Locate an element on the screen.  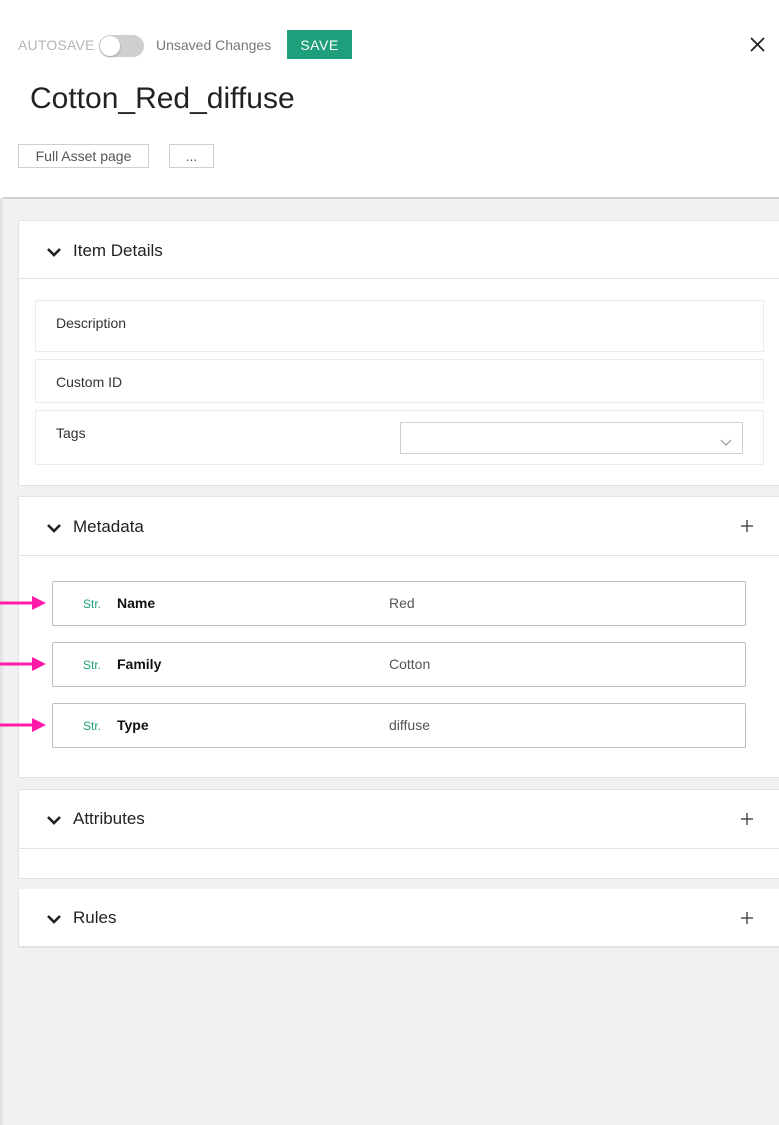
full-asset-page-button: Full Asset page is located at coordinates (83, 156).